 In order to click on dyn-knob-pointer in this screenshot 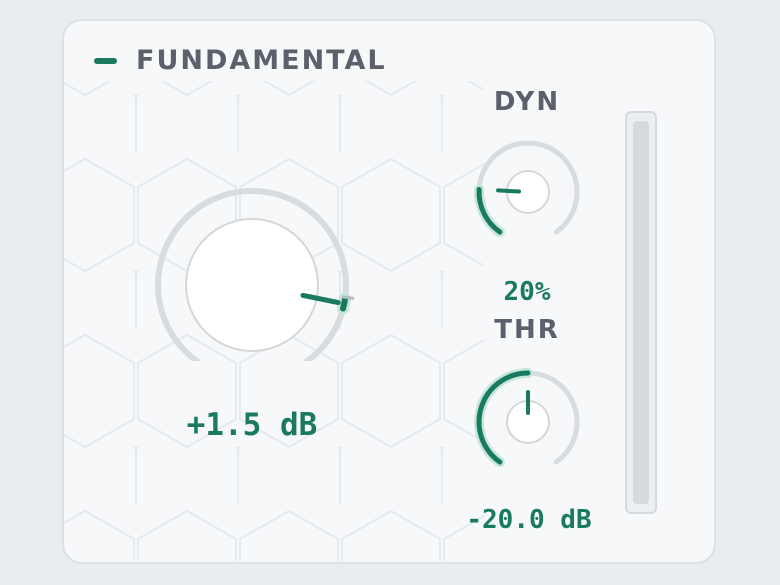, I will do `click(509, 191)`.